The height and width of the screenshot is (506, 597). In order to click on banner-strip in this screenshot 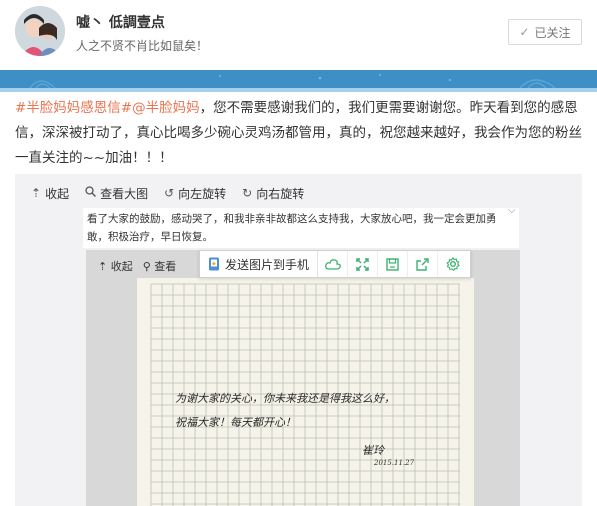, I will do `click(298, 79)`.